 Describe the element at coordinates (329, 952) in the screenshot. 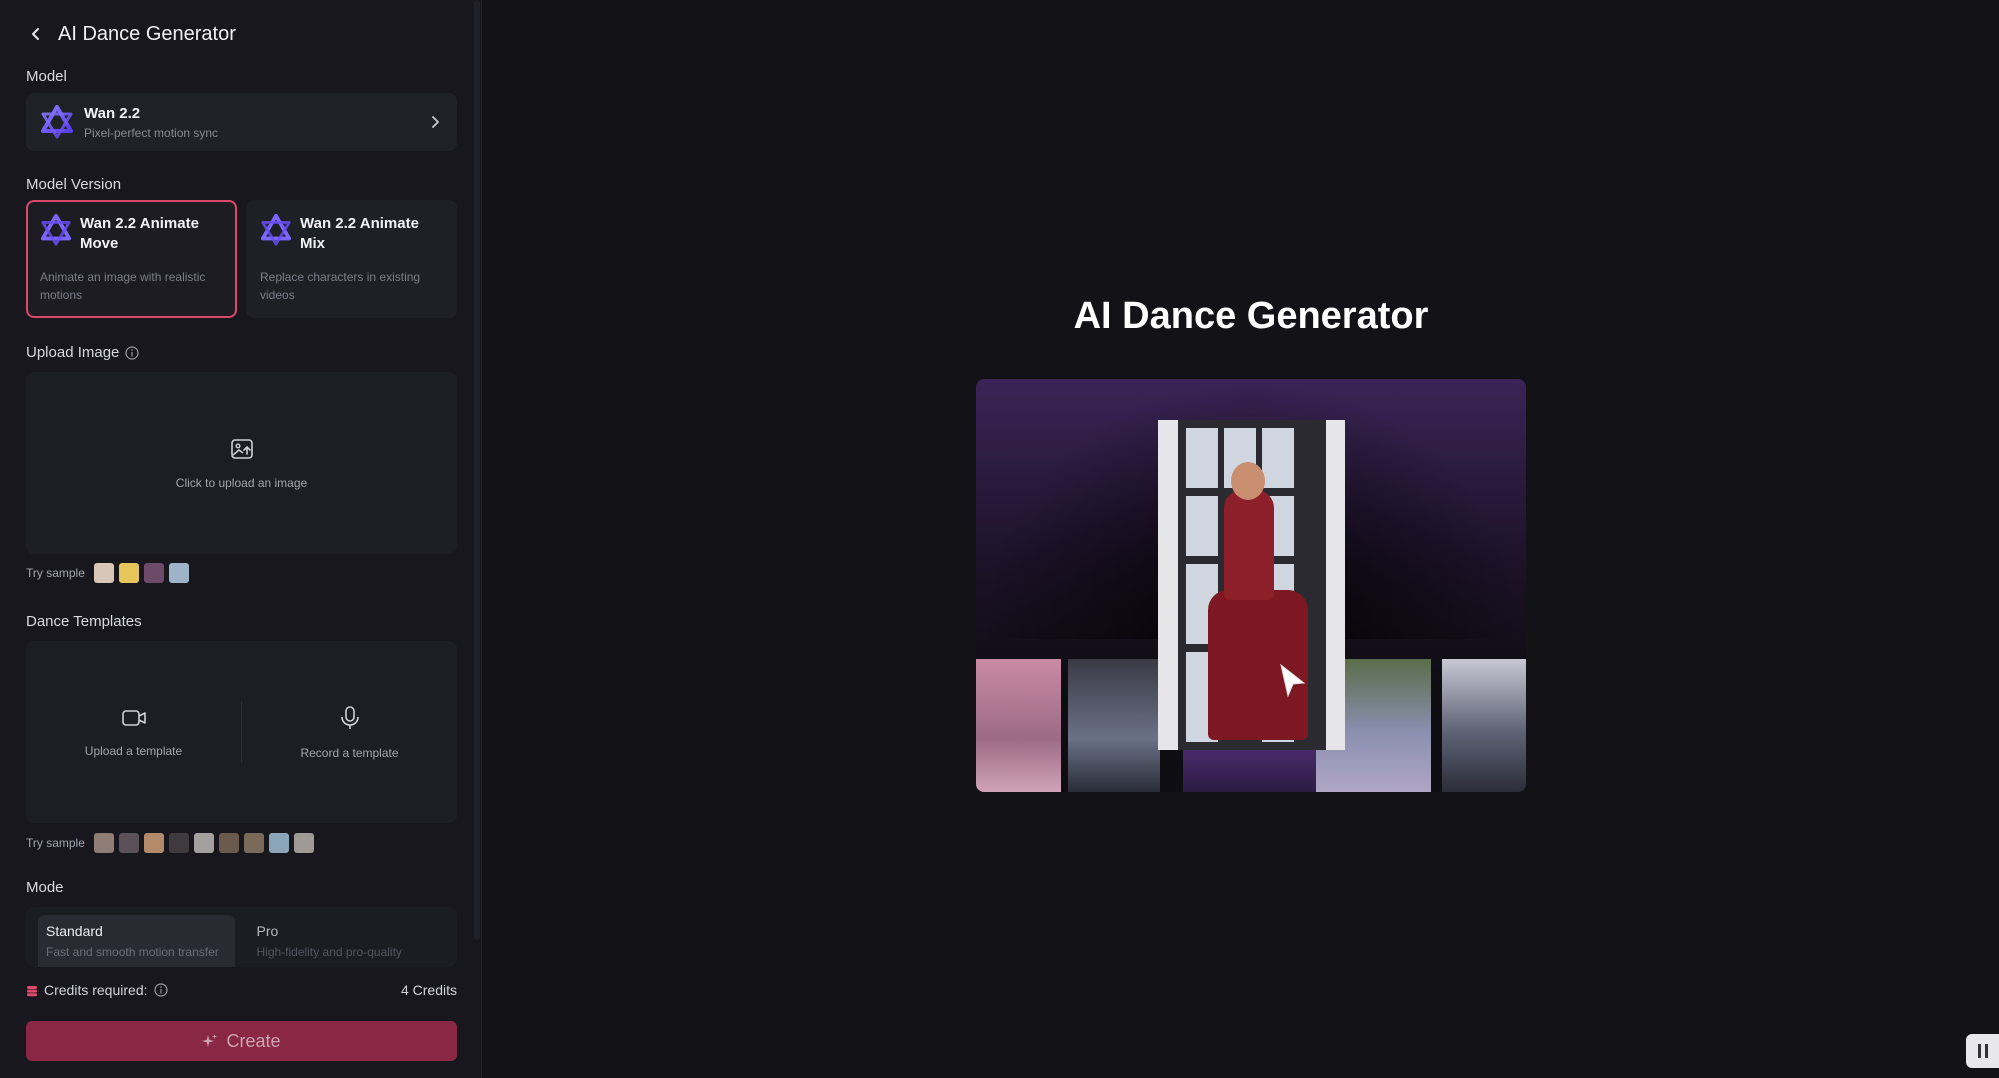

I see `mode-option-description: High-fidelity and pro-quality` at that location.